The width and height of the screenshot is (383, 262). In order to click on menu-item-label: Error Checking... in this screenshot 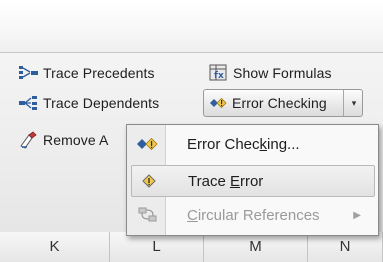, I will do `click(243, 144)`.